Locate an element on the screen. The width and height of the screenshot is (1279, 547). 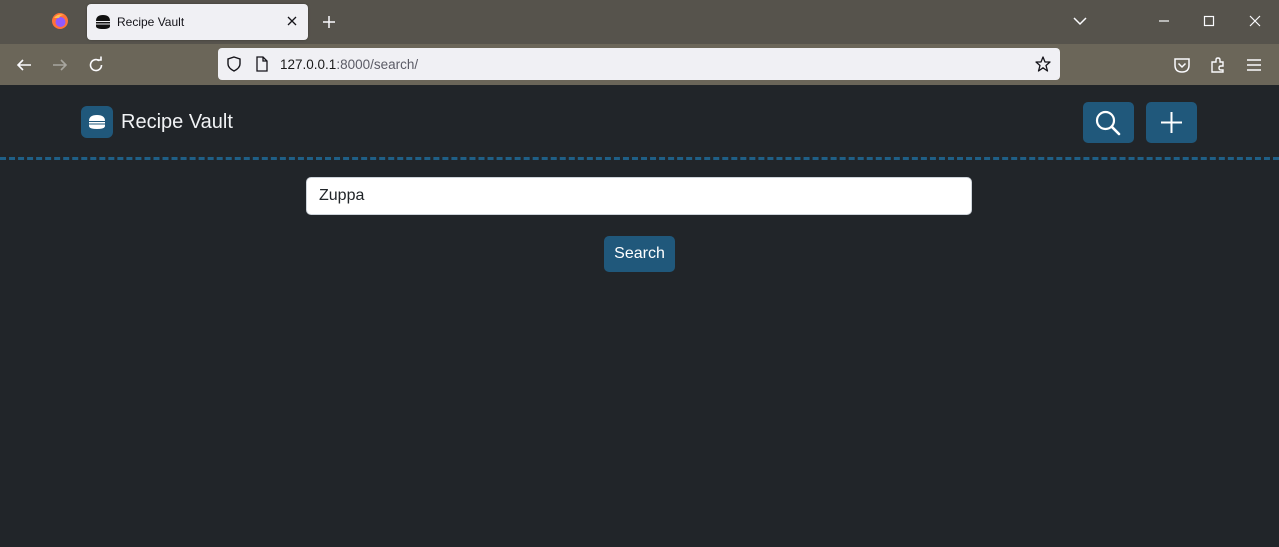
shield-icon is located at coordinates (234, 64).